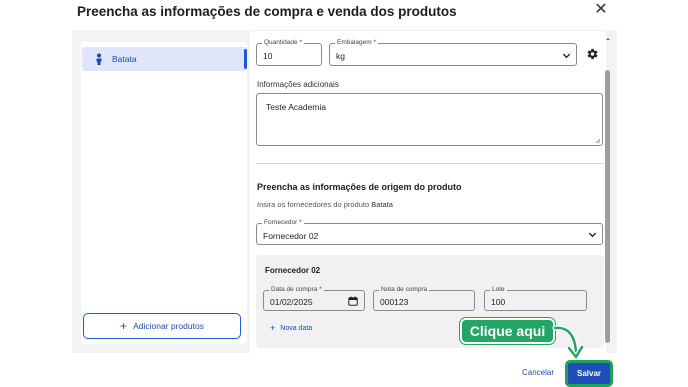 The width and height of the screenshot is (688, 387). I want to click on add-products-button: + Adicionar produtos, so click(162, 326).